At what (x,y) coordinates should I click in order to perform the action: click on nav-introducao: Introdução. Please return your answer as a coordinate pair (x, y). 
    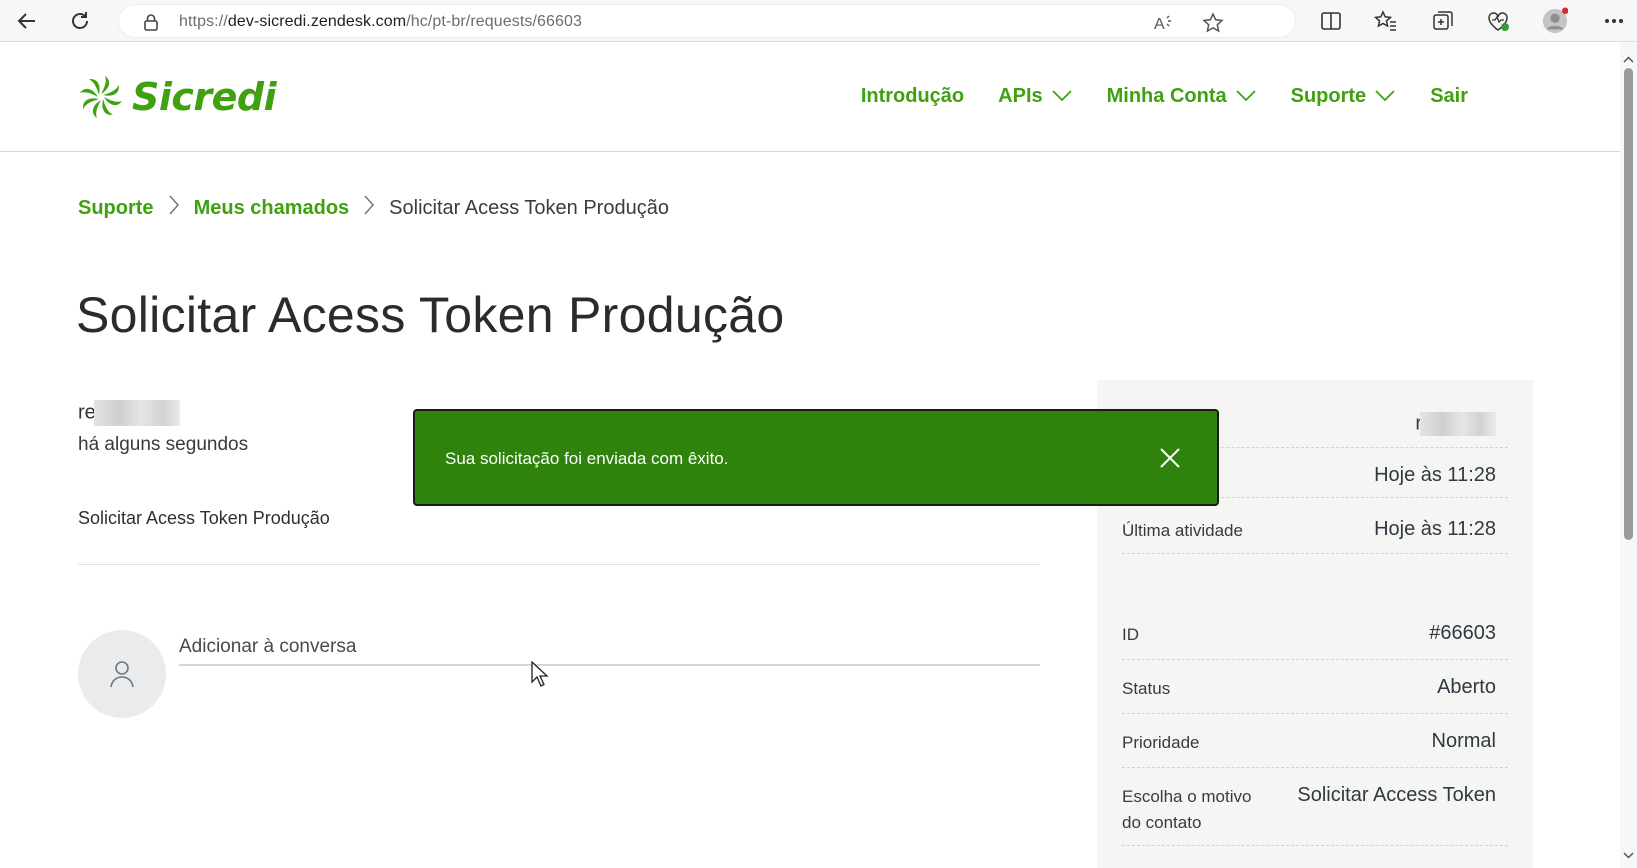
    Looking at the image, I should click on (912, 96).